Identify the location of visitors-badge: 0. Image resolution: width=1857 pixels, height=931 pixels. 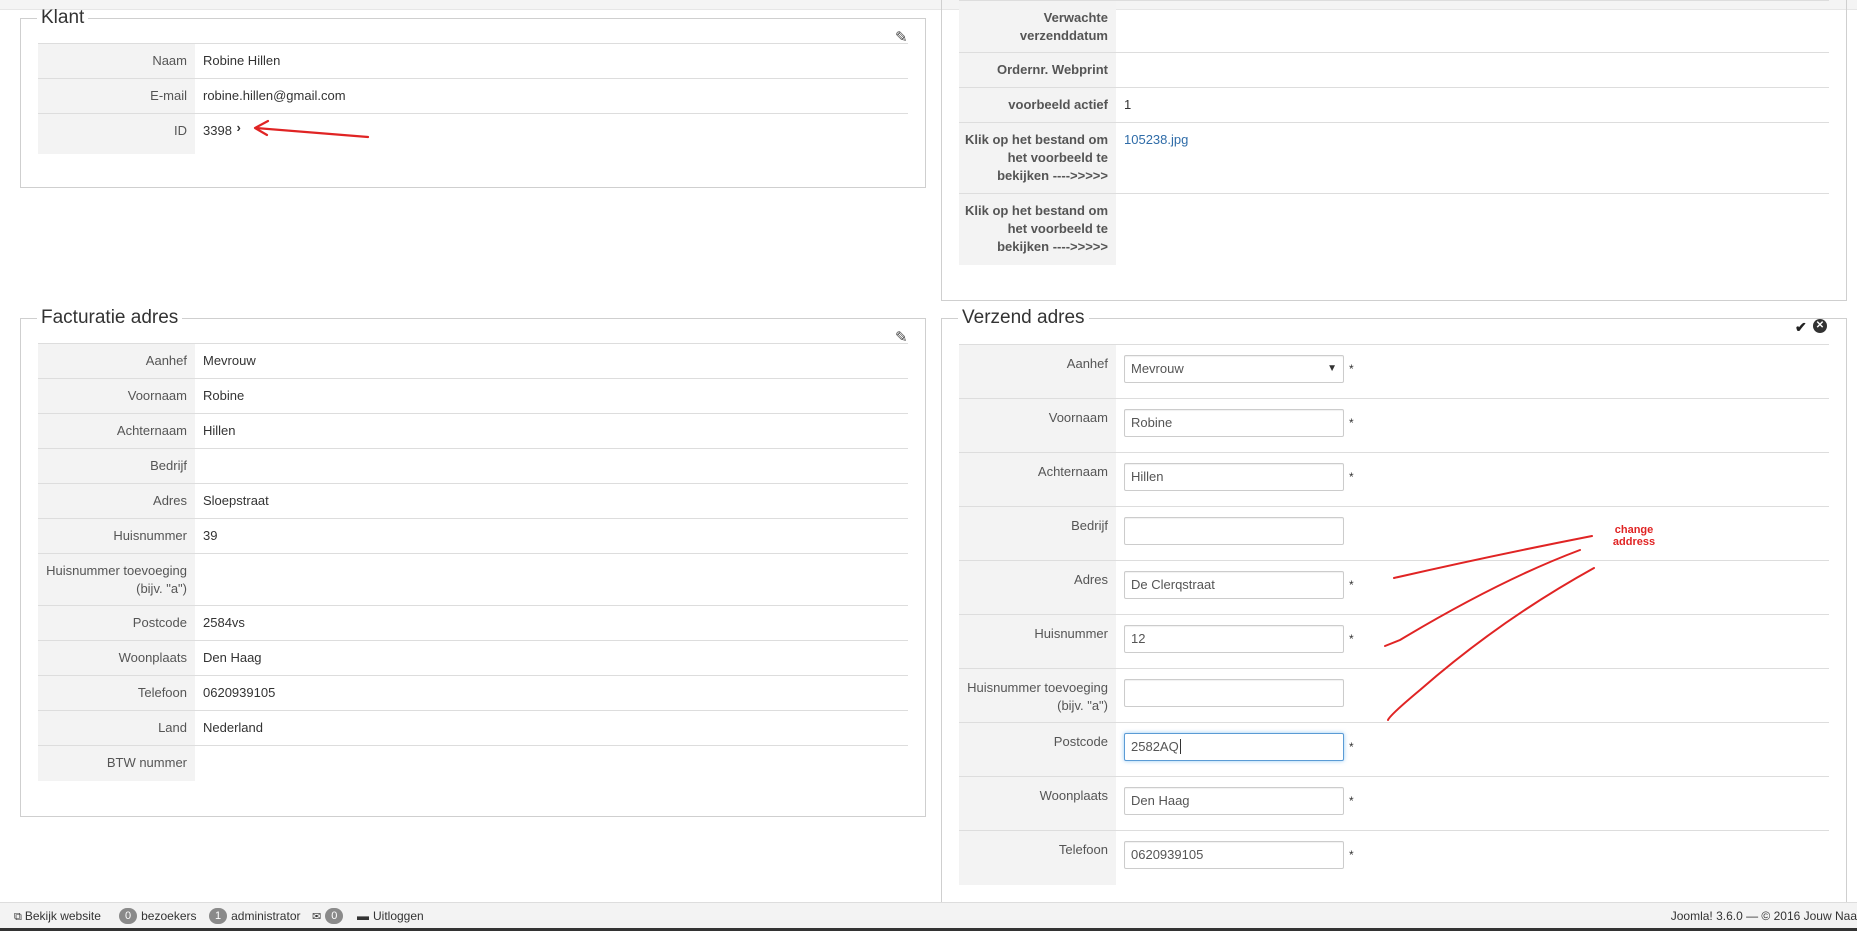
(128, 915).